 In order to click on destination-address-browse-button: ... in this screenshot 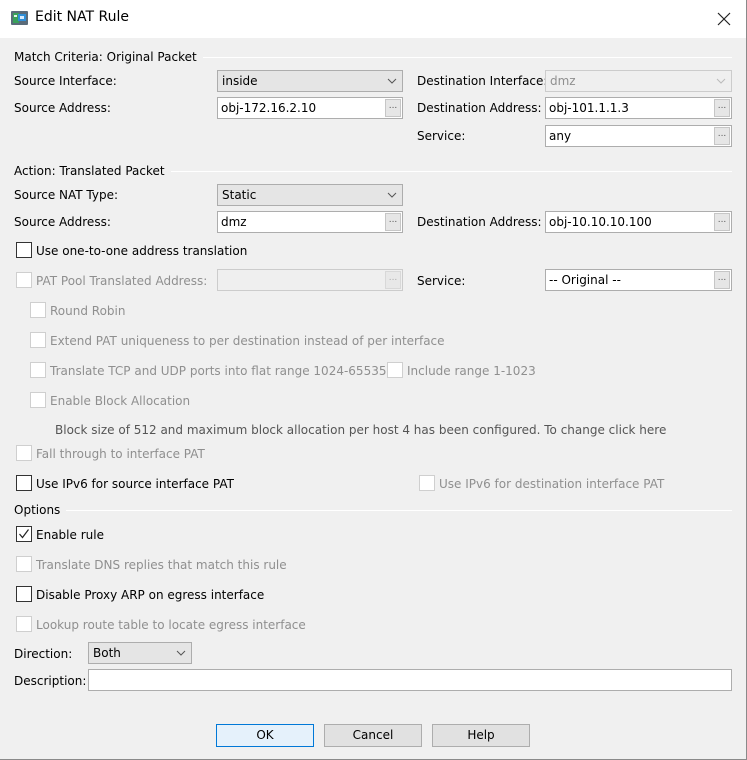, I will do `click(722, 108)`.